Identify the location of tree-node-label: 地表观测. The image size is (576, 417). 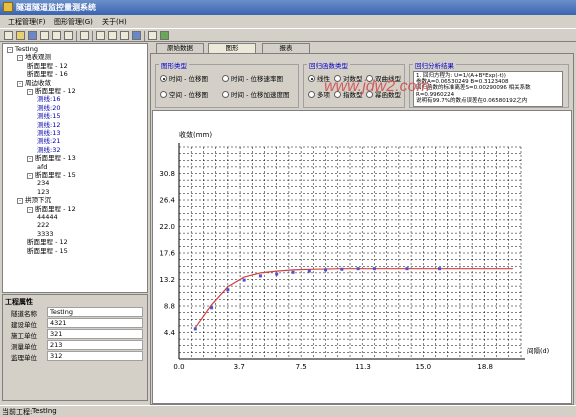
(38, 57).